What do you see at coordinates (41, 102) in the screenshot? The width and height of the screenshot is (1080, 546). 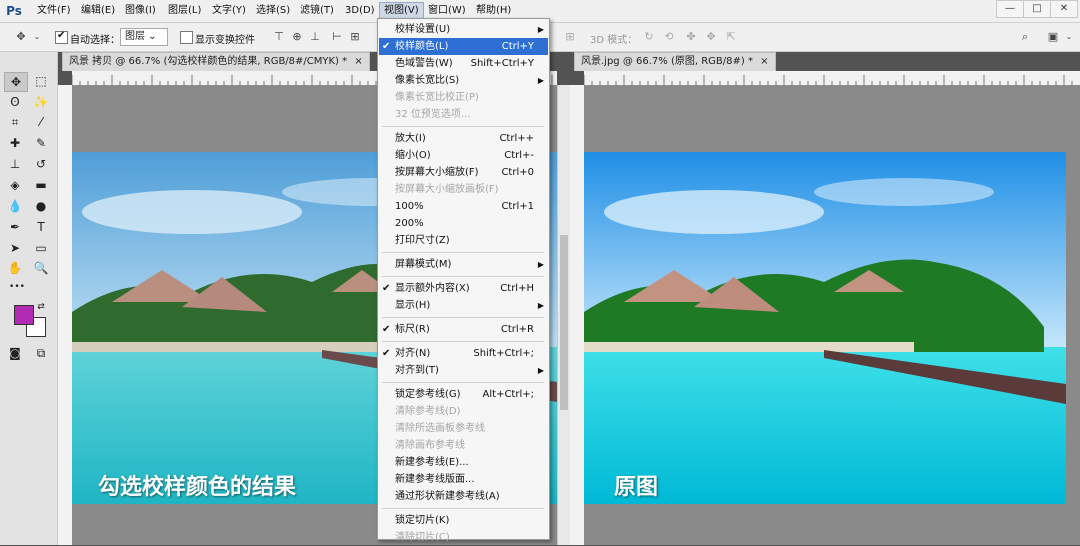 I see `magic-wand-icon: ✨` at bounding box center [41, 102].